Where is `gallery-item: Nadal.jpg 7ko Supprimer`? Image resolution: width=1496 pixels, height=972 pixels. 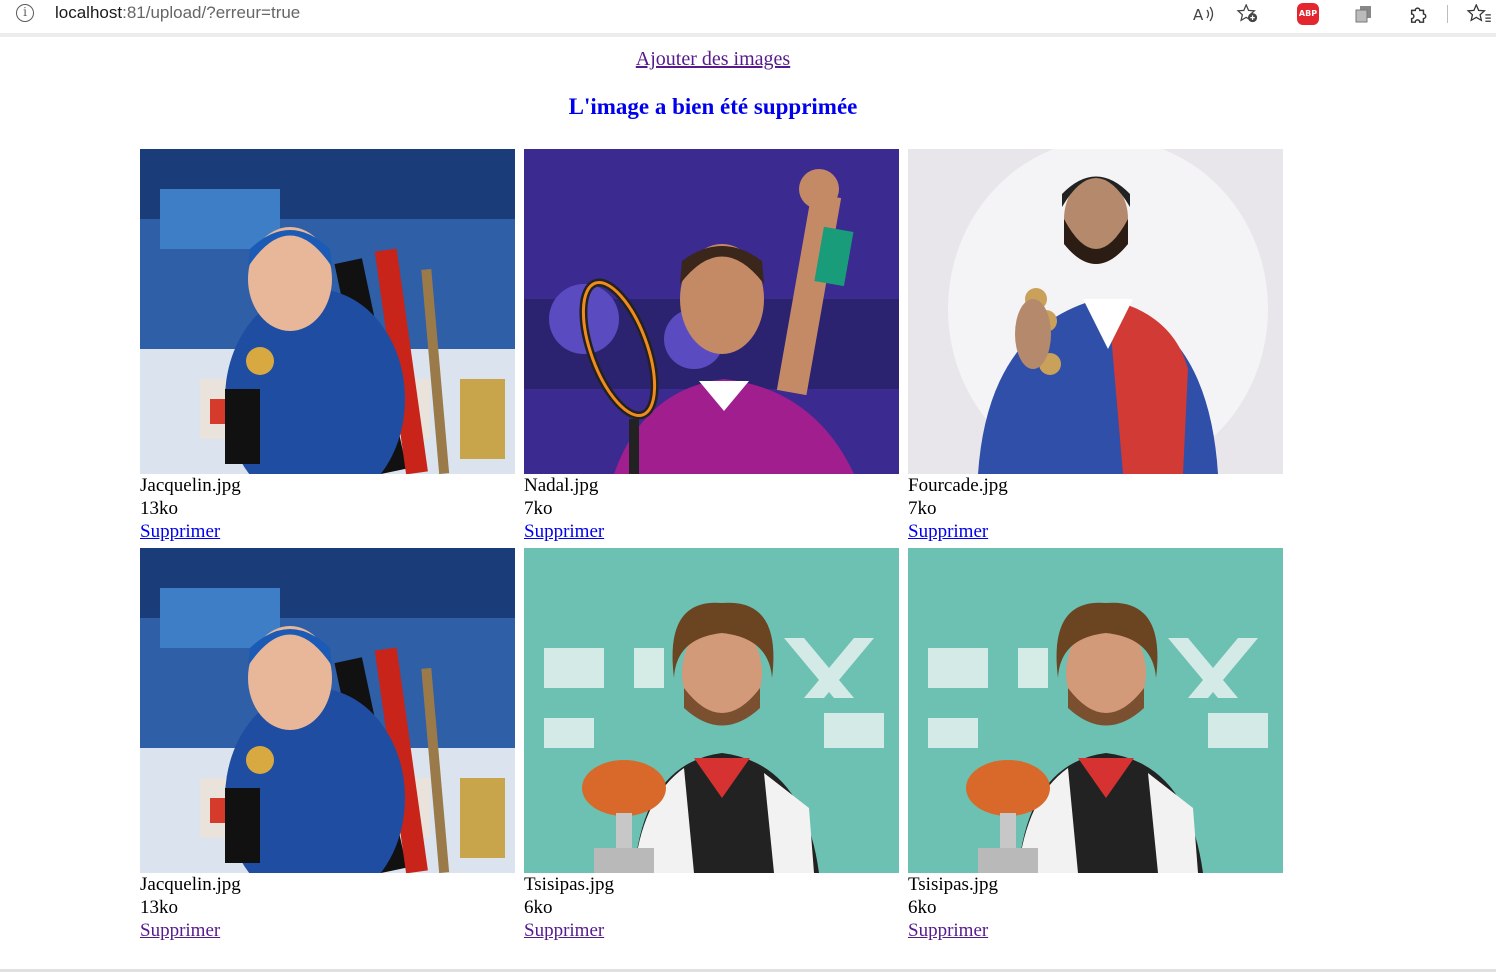
gallery-item: Nadal.jpg 7ko Supprimer is located at coordinates (711, 346).